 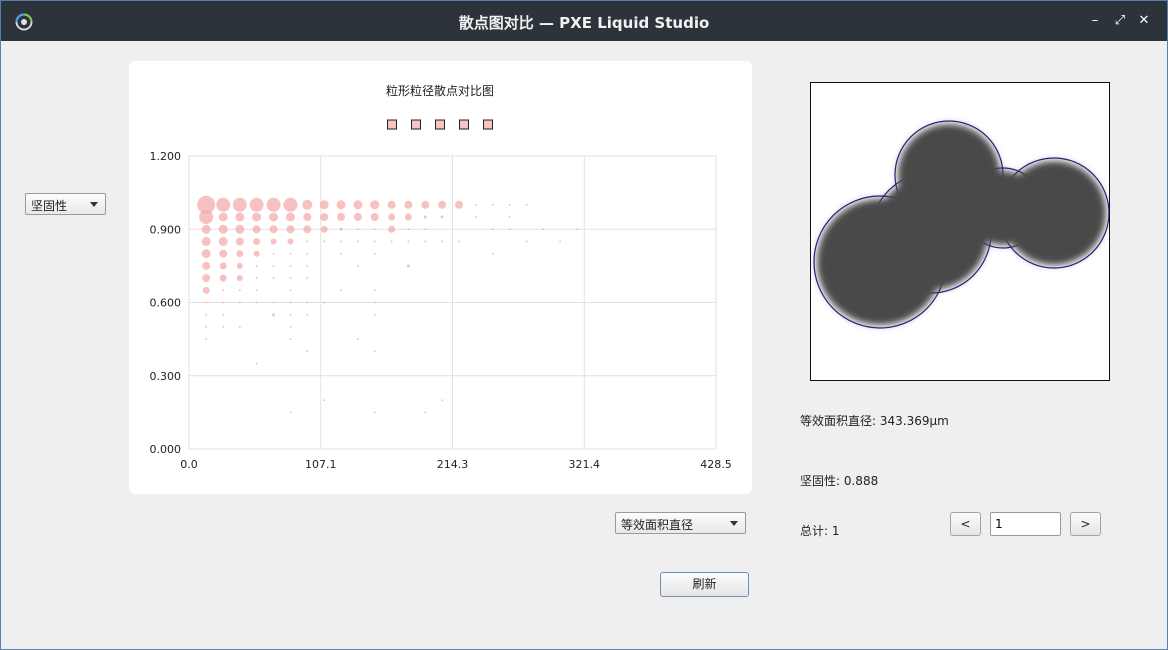 I want to click on y-metric-value: 坚固性, so click(x=49, y=206).